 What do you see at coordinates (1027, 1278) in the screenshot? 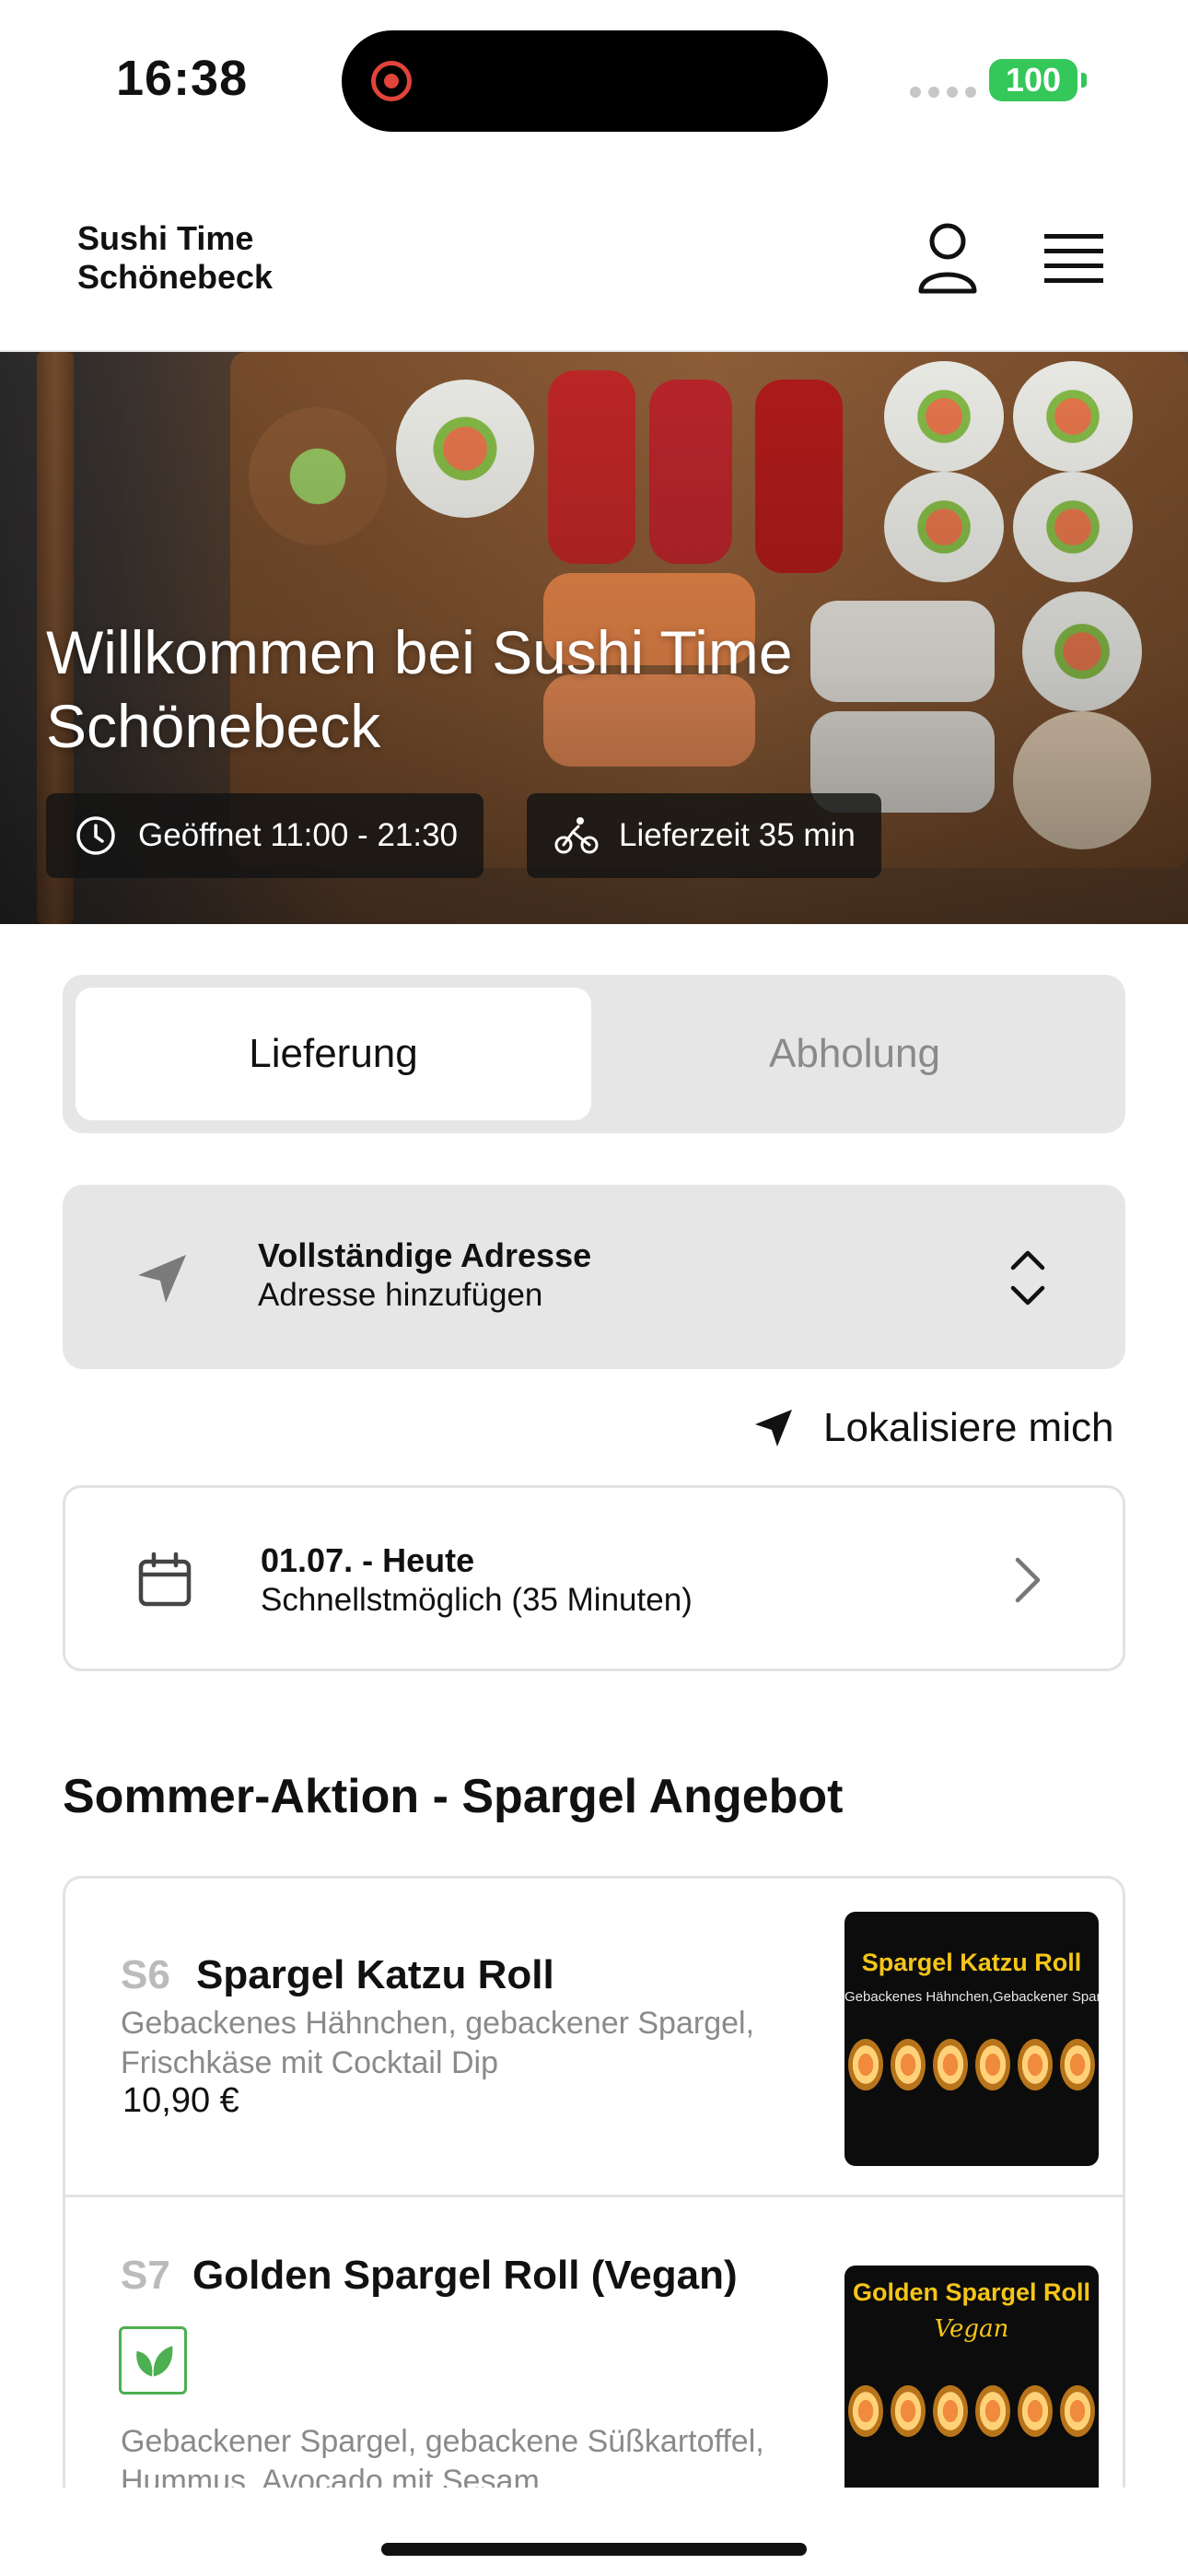
I see `chevron-up-down-icon` at bounding box center [1027, 1278].